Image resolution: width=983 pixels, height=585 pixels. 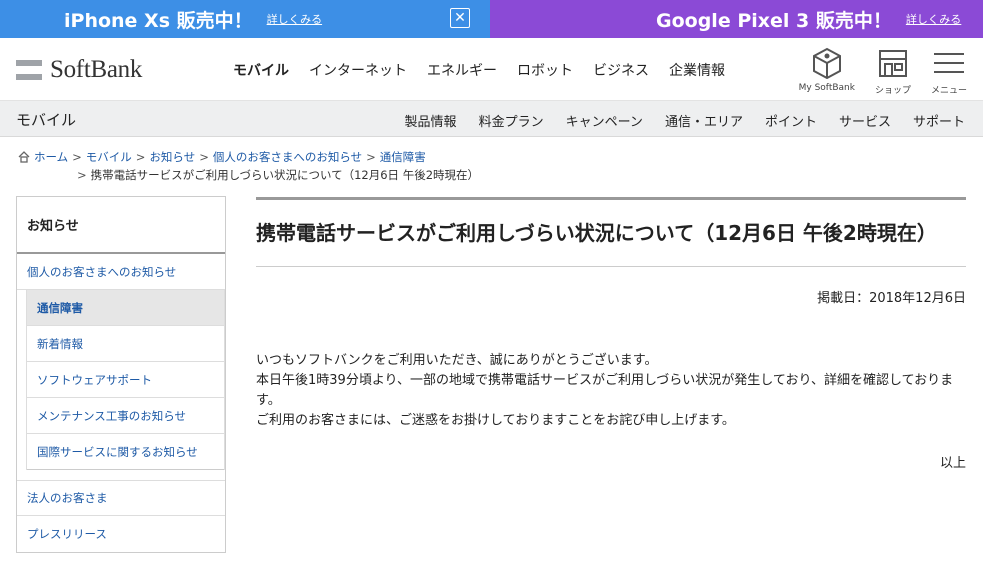 I want to click on sub-nav-services: サービス, so click(x=865, y=120).